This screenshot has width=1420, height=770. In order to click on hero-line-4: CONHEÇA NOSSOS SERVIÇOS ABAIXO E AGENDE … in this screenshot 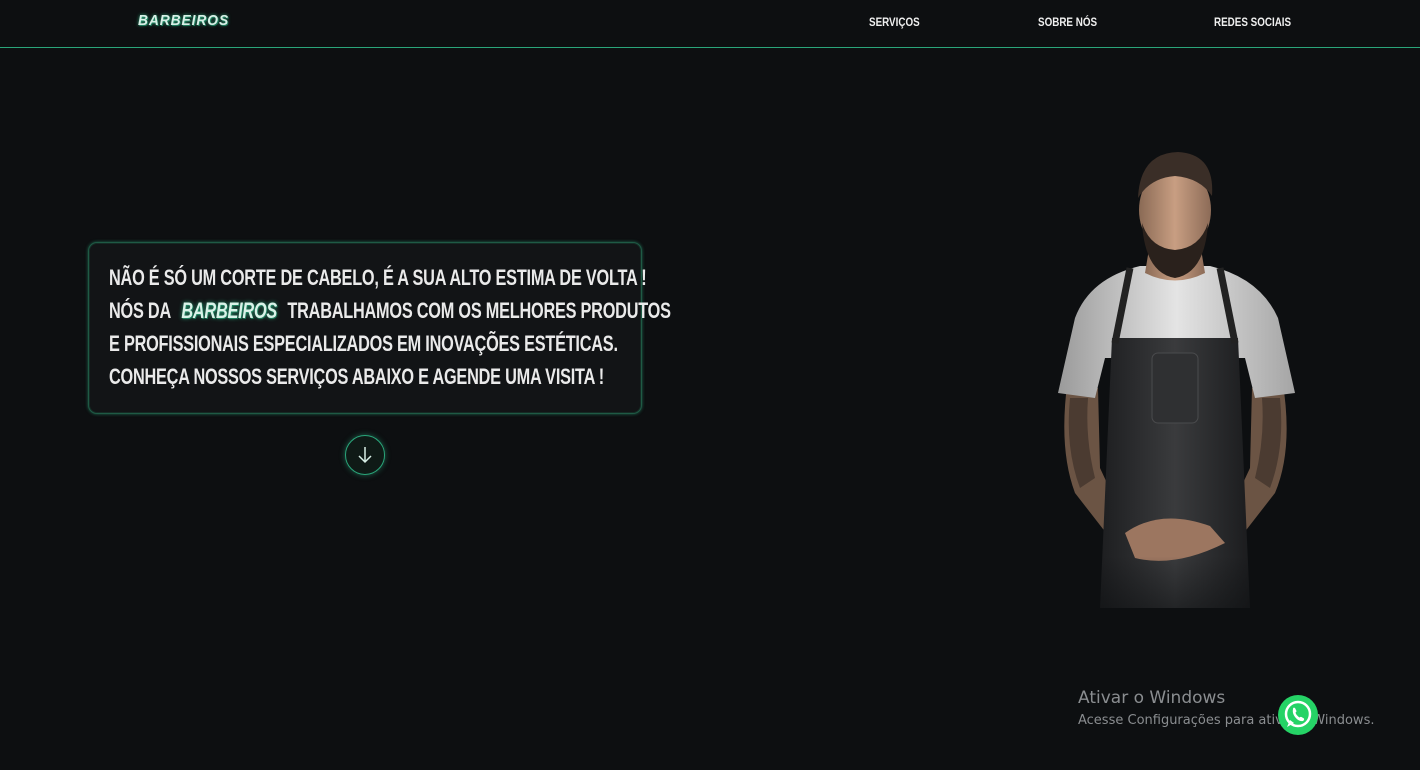, I will do `click(357, 376)`.